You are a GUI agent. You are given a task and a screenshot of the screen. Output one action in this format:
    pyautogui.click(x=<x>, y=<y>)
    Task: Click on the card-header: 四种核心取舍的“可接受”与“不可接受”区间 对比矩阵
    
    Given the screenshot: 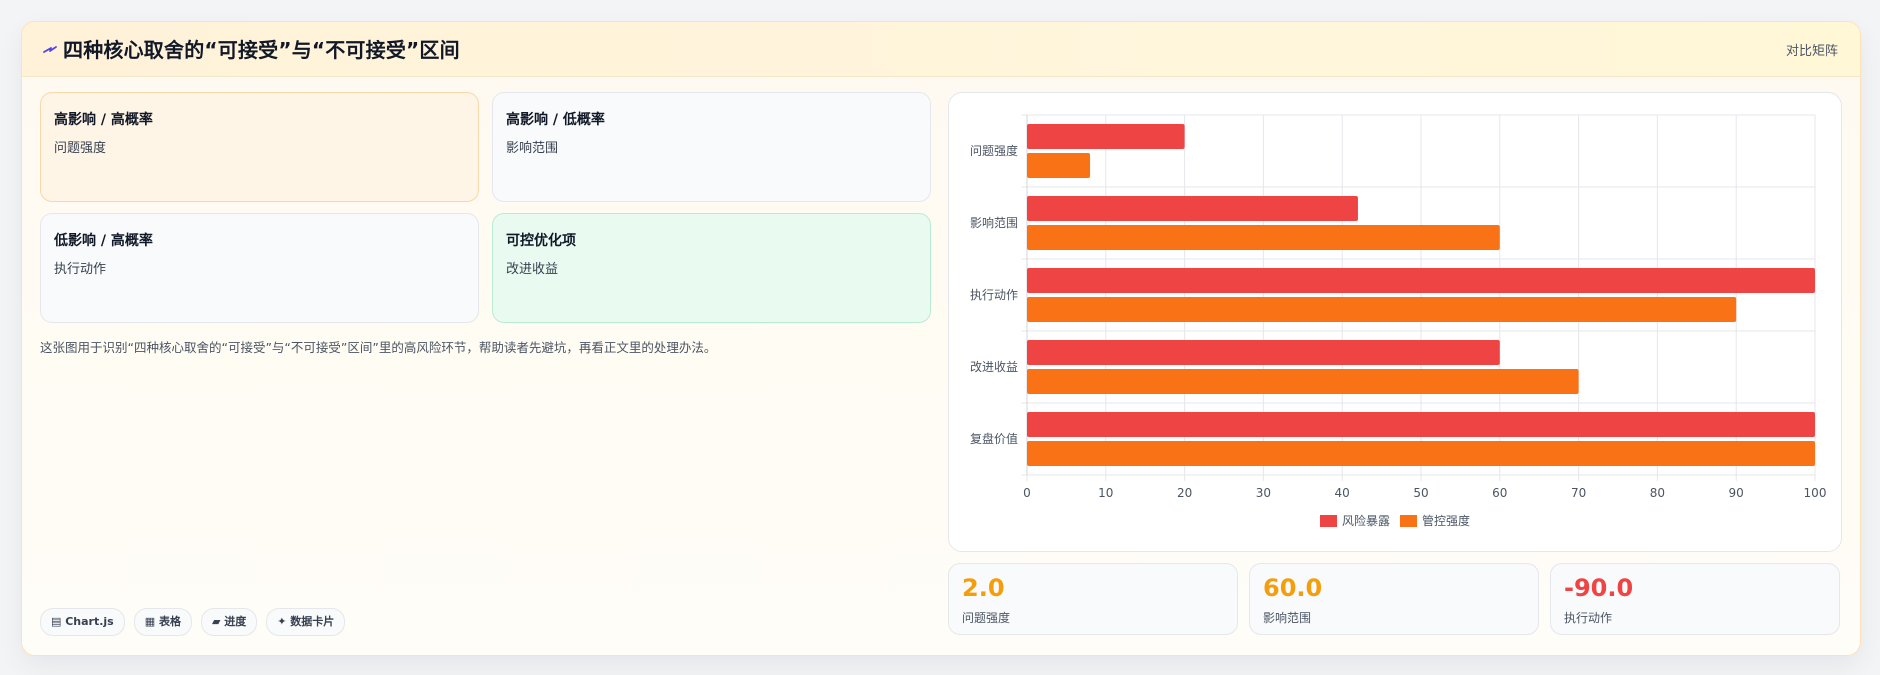 What is the action you would take?
    pyautogui.click(x=941, y=49)
    